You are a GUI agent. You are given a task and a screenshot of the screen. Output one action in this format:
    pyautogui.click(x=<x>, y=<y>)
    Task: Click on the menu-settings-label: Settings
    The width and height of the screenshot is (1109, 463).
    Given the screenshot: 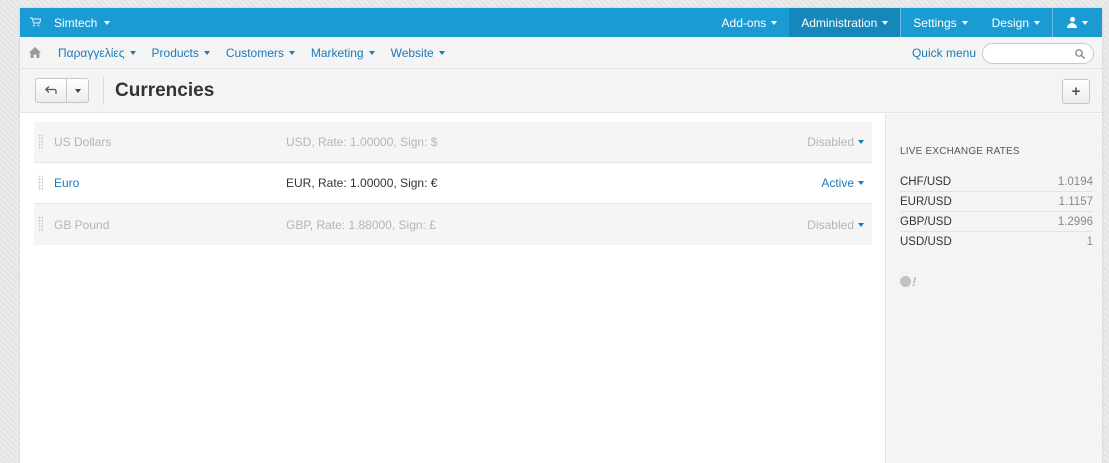 What is the action you would take?
    pyautogui.click(x=935, y=22)
    